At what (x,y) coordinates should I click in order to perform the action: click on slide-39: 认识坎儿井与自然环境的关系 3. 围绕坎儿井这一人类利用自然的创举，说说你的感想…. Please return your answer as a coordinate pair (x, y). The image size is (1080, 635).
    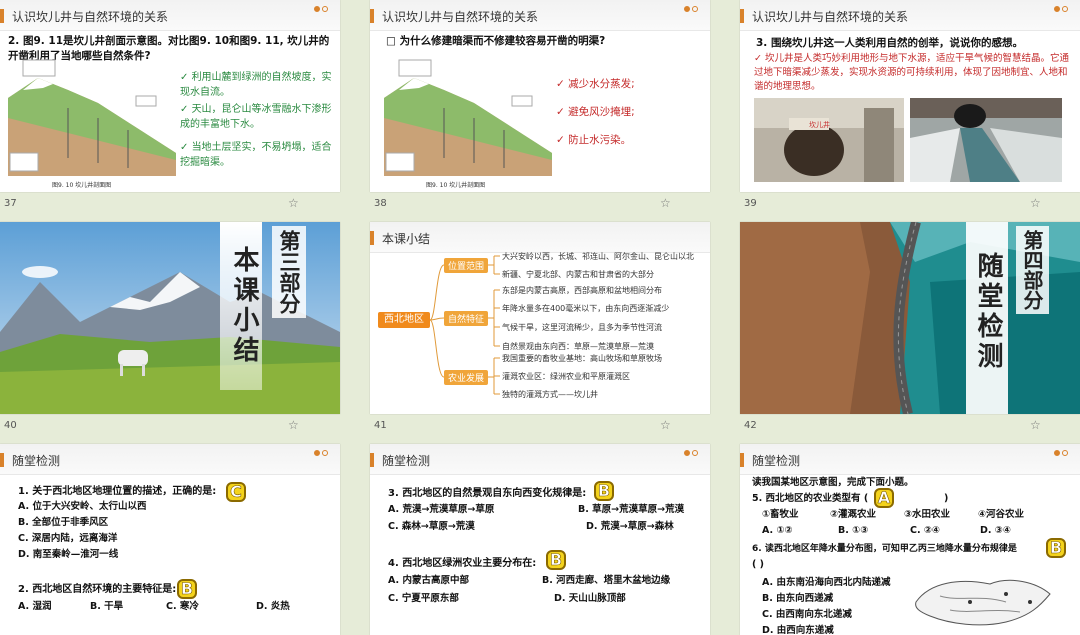
    Looking at the image, I should click on (910, 96).